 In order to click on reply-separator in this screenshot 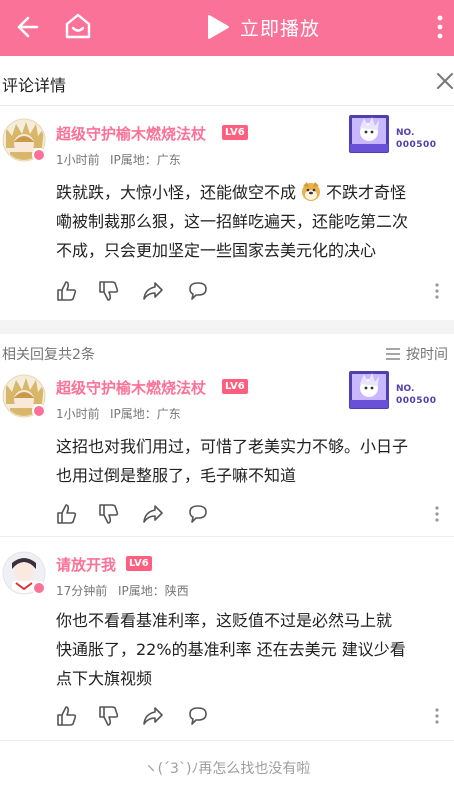, I will do `click(227, 740)`.